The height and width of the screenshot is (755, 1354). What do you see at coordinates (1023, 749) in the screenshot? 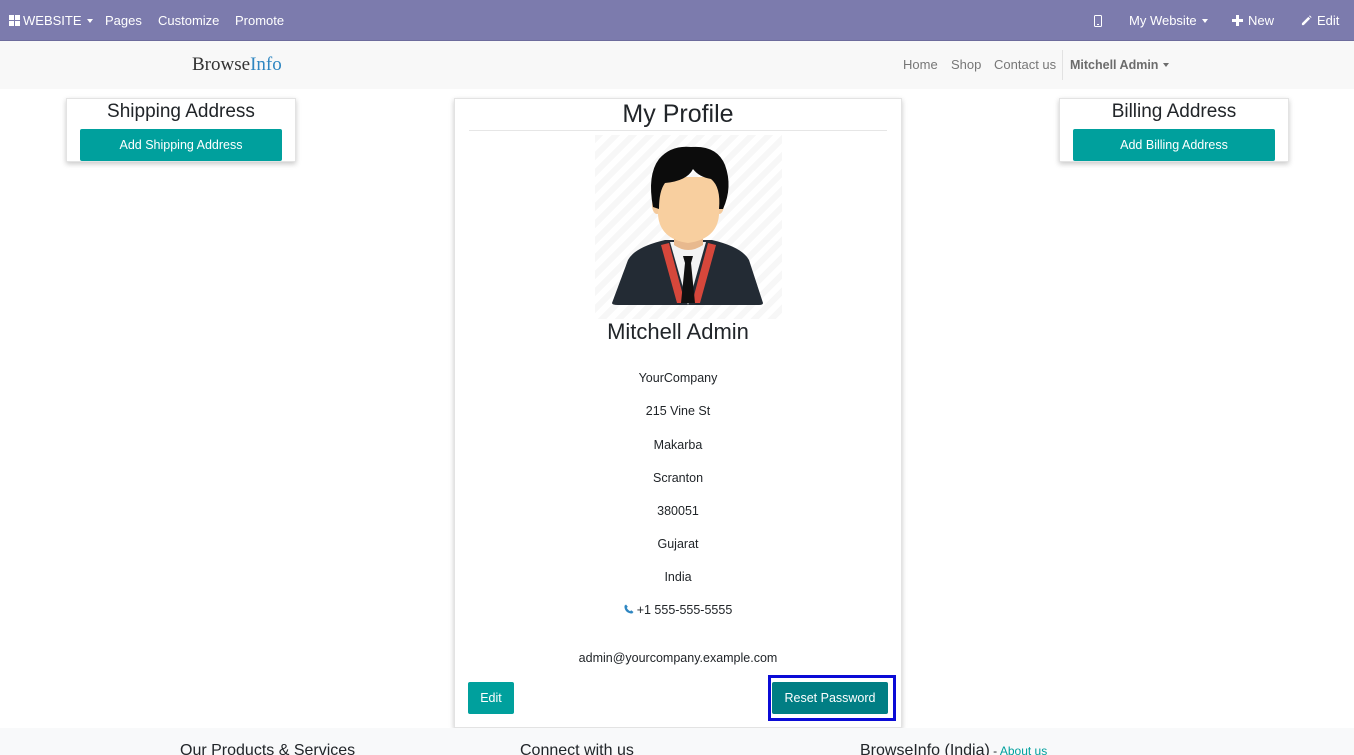
I see `footer-about-us-link: About us` at bounding box center [1023, 749].